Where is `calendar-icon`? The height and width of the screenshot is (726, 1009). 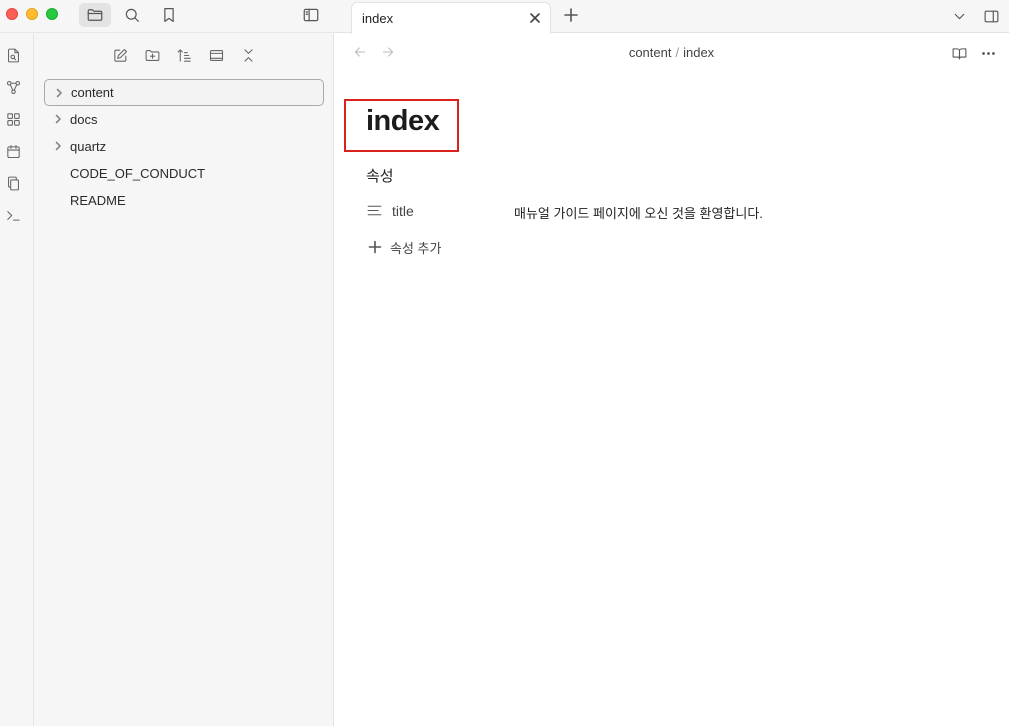 calendar-icon is located at coordinates (13, 151).